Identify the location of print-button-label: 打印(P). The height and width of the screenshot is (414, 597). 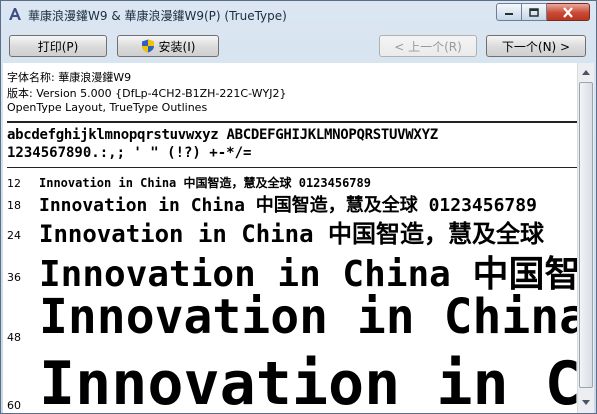
(58, 46).